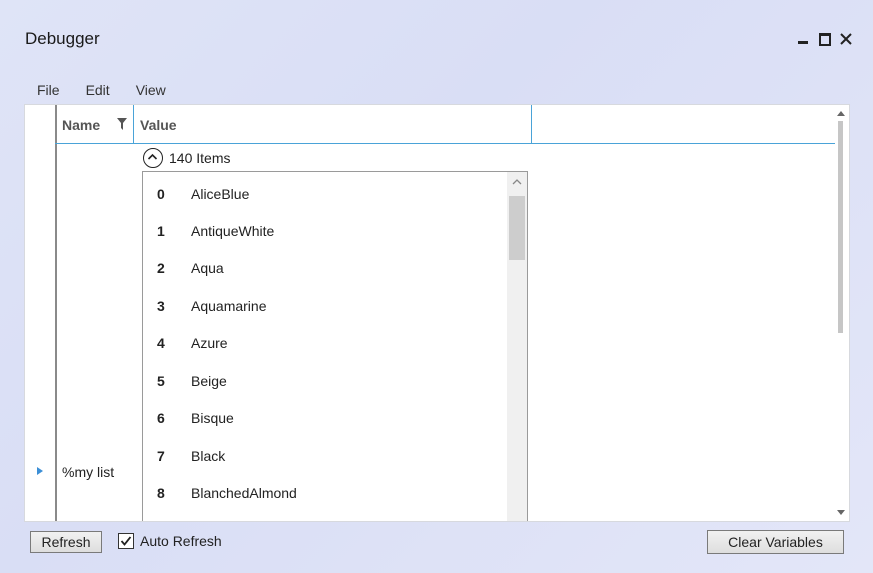  Describe the element at coordinates (161, 268) in the screenshot. I see `list-item-index: 2` at that location.